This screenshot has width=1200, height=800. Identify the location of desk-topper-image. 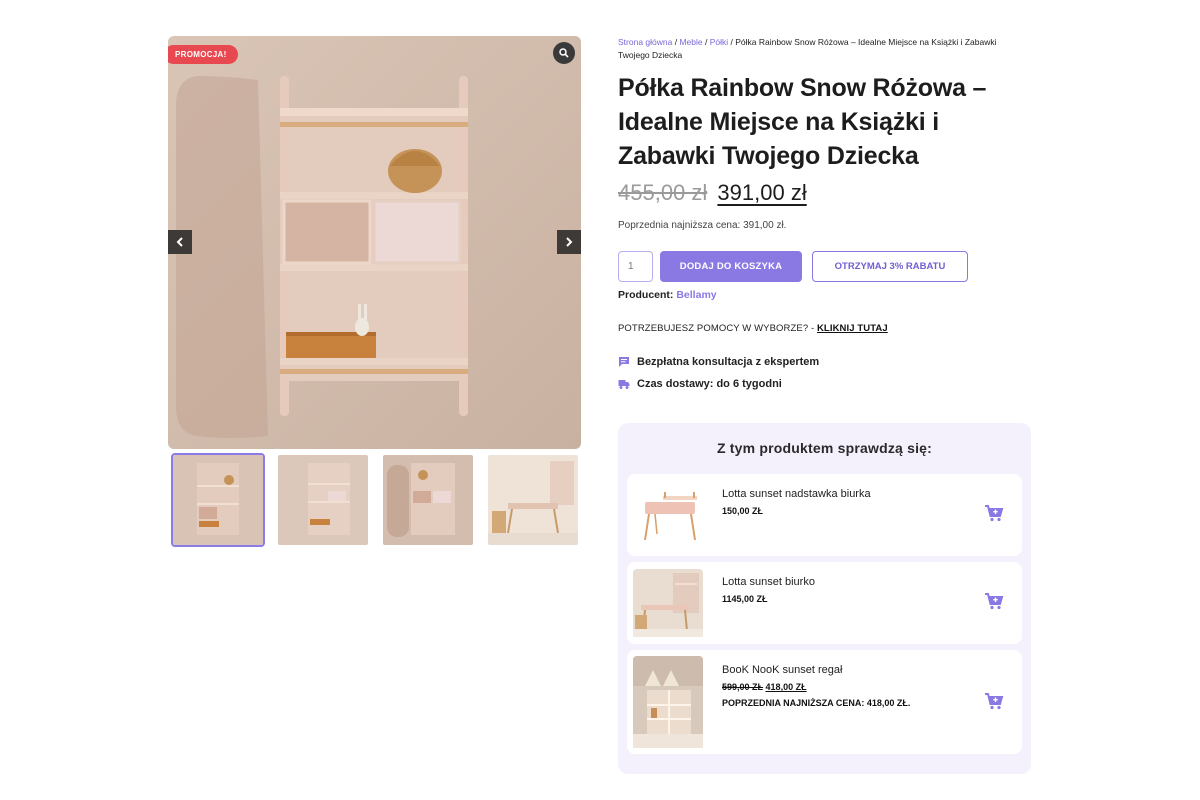
(668, 515).